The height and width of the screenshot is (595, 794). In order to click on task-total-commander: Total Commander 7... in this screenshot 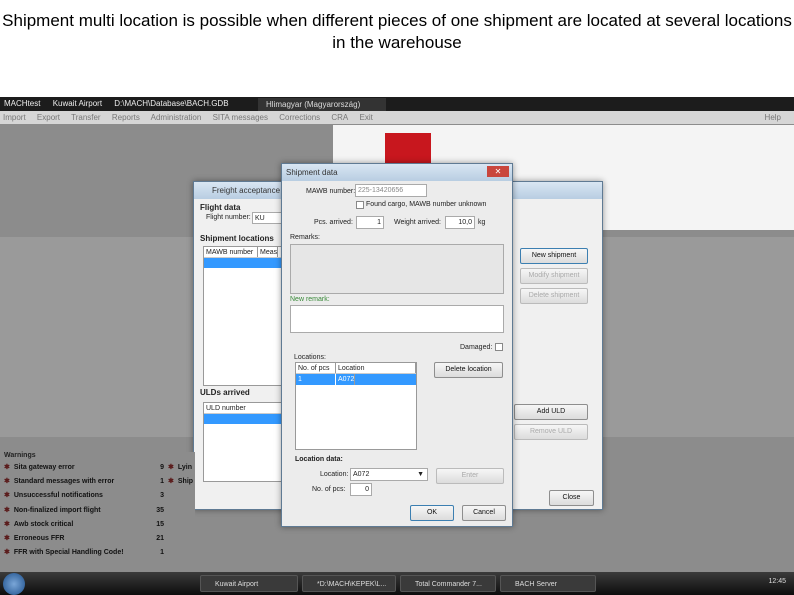, I will do `click(448, 583)`.